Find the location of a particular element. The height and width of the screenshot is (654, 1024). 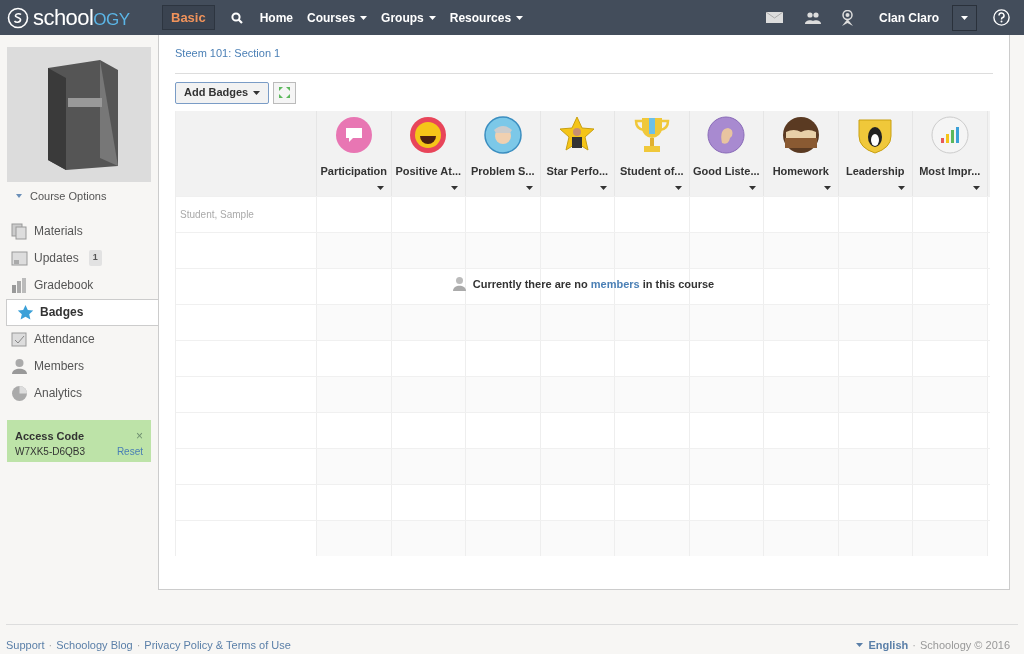

footer-link: Schoology Blog is located at coordinates (94, 645).